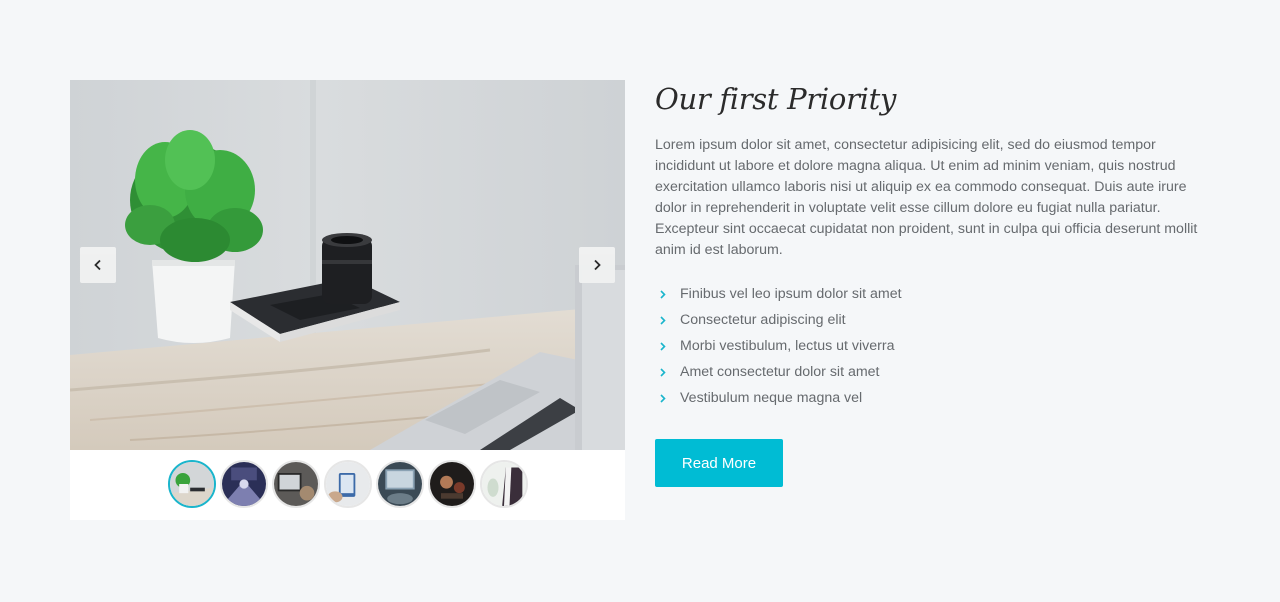 This screenshot has width=1280, height=602. Describe the element at coordinates (787, 346) in the screenshot. I see `feature-label: Morbi vestibulum, lectus ut viverra` at that location.